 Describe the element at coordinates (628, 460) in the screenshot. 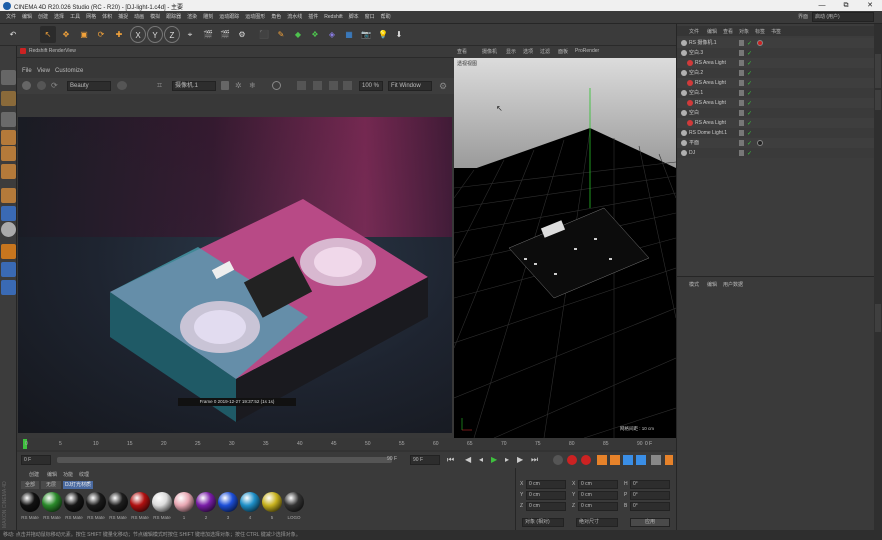

I see `key-scale-icon` at that location.